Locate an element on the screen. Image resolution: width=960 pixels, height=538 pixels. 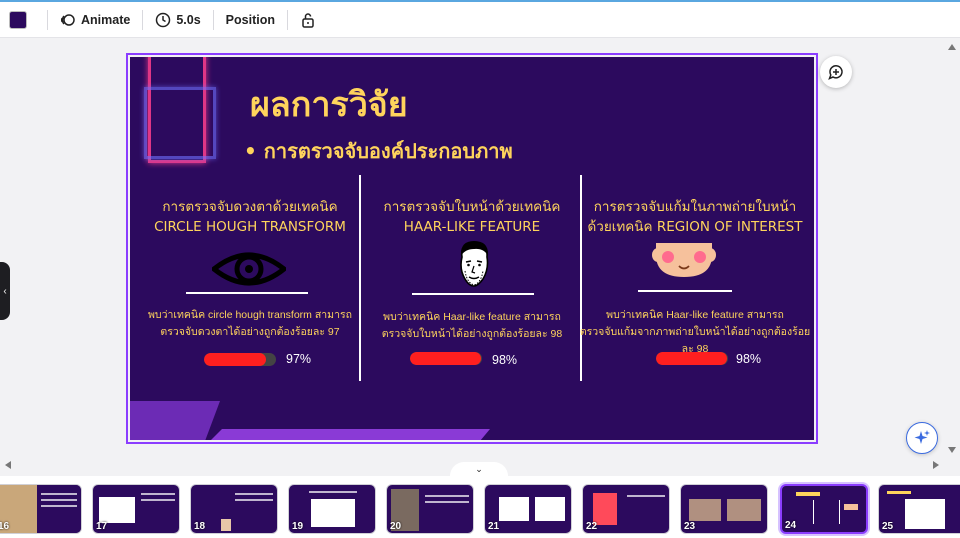
side-panel-toggle: ‹ is located at coordinates (5, 291).